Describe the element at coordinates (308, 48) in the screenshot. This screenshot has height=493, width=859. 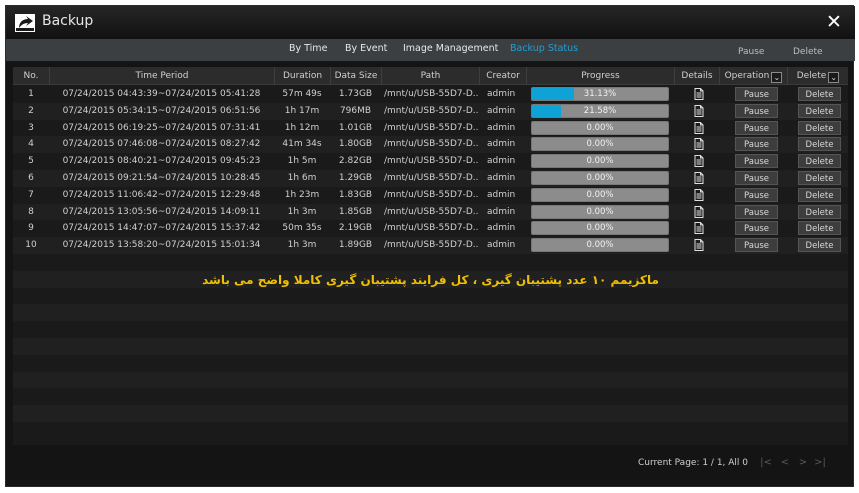
I see `tab-by-time: By Time` at that location.